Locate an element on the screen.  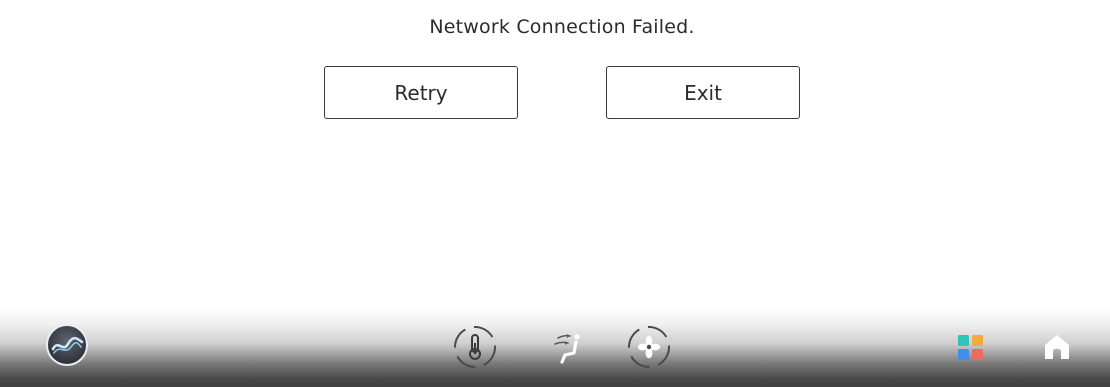
exit-button: Exit is located at coordinates (703, 92).